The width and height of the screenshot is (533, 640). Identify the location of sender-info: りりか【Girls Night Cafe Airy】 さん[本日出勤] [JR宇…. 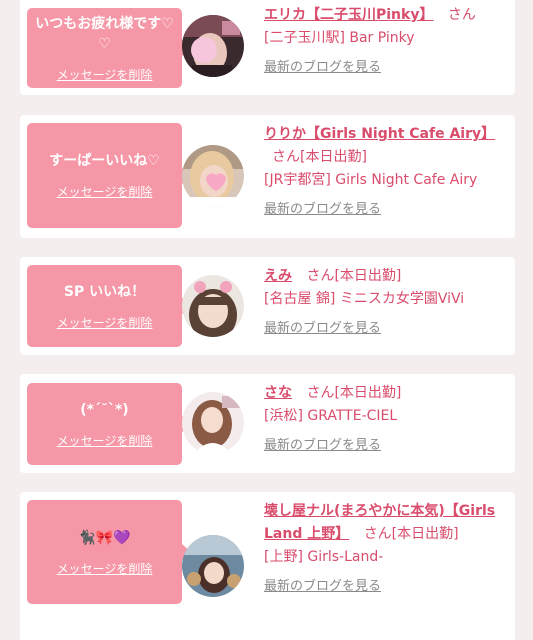
(384, 172).